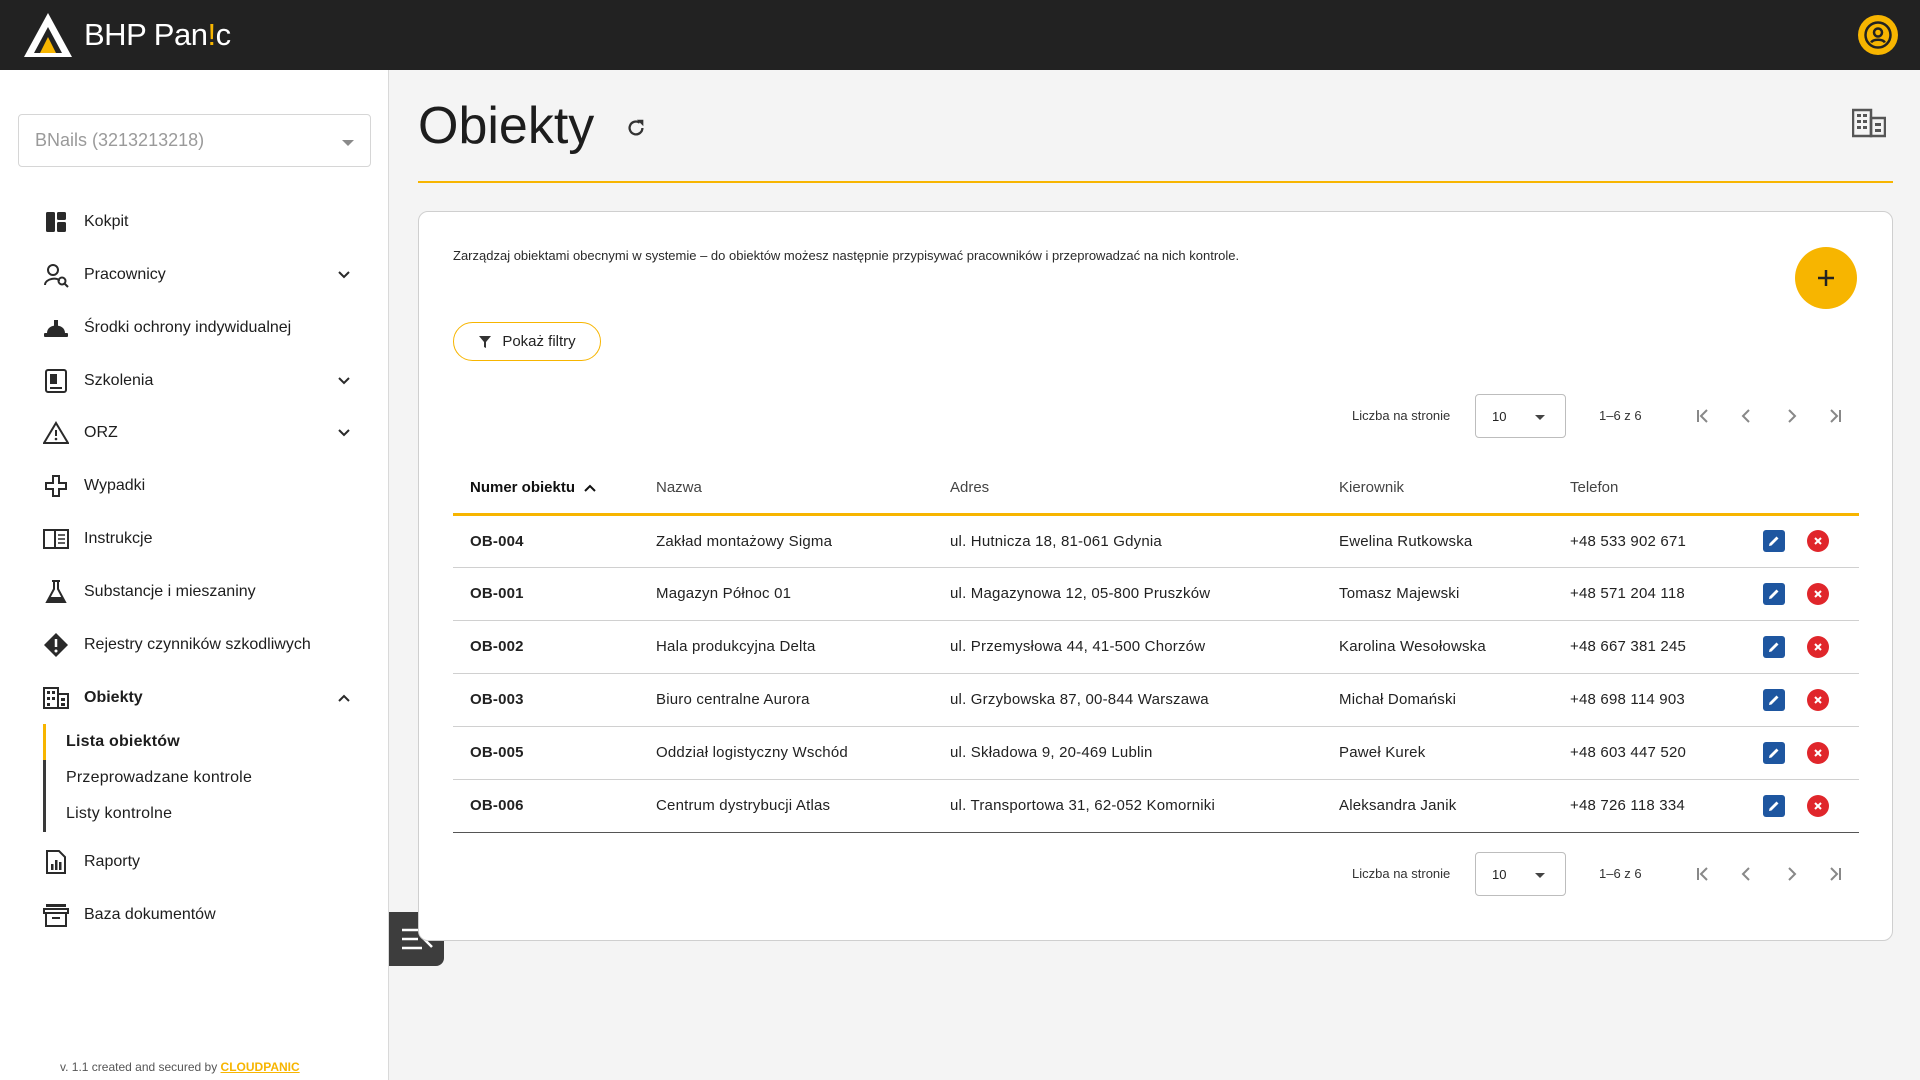  I want to click on nav-item-substancje: Substancje i mieszaniny, so click(197, 592).